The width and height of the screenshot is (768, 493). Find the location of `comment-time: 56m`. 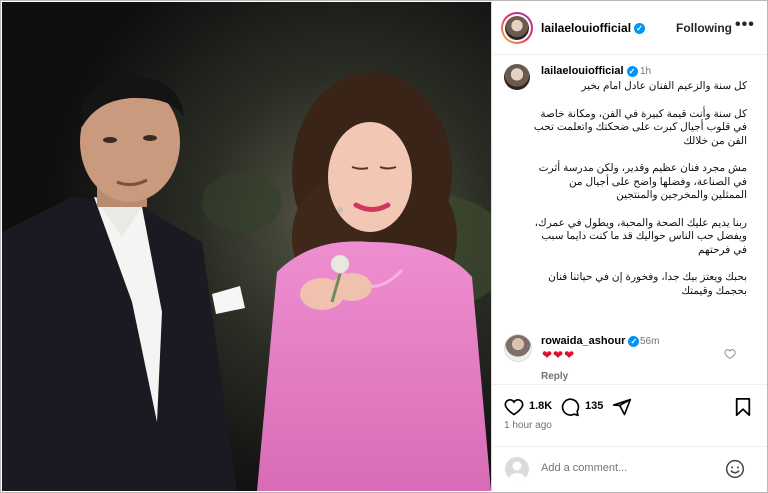

comment-time: 56m is located at coordinates (650, 341).